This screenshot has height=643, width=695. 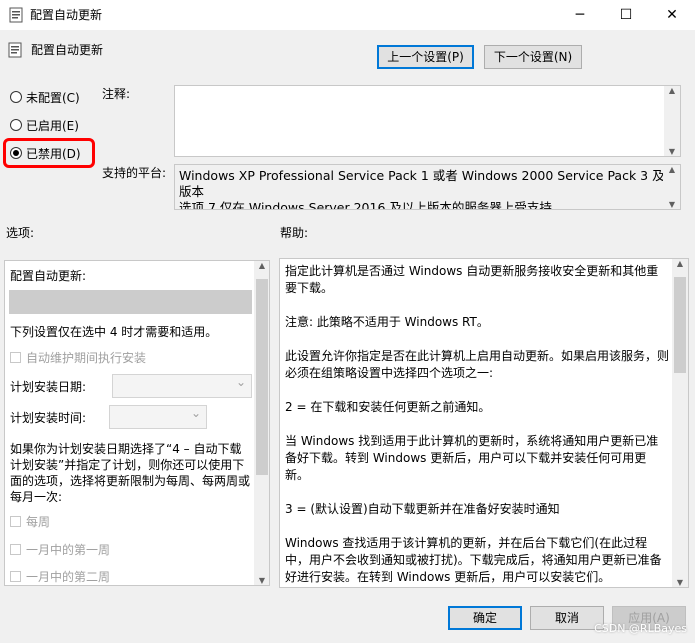 What do you see at coordinates (262, 377) in the screenshot?
I see `options-scroll-thumb` at bounding box center [262, 377].